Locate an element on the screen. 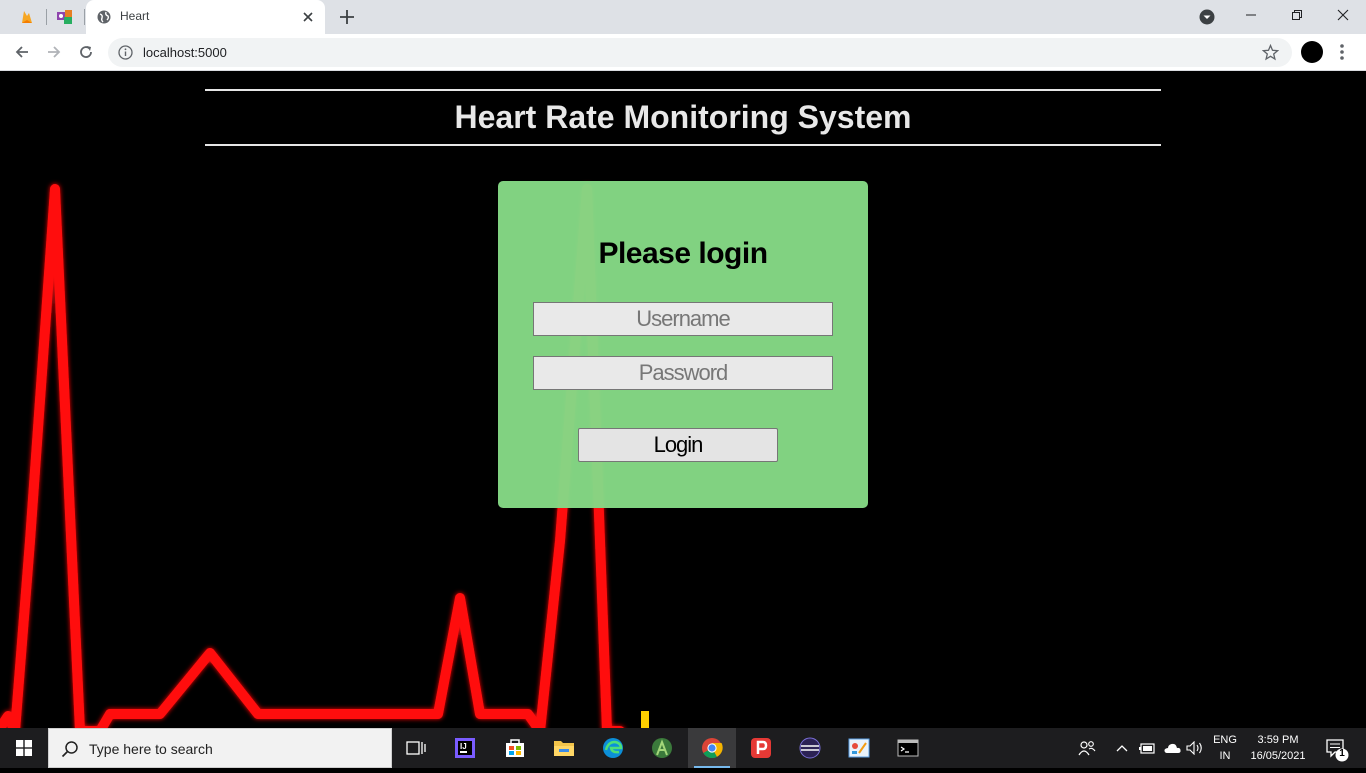 This screenshot has height=773, width=1366. pinned-tab-firebase is located at coordinates (27, 17).